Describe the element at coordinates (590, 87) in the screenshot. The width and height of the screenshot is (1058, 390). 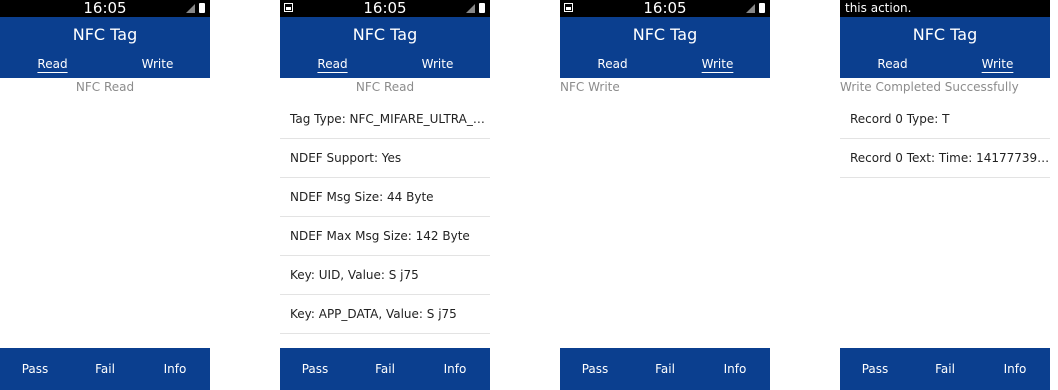
I see `section-header: NFC Write` at that location.